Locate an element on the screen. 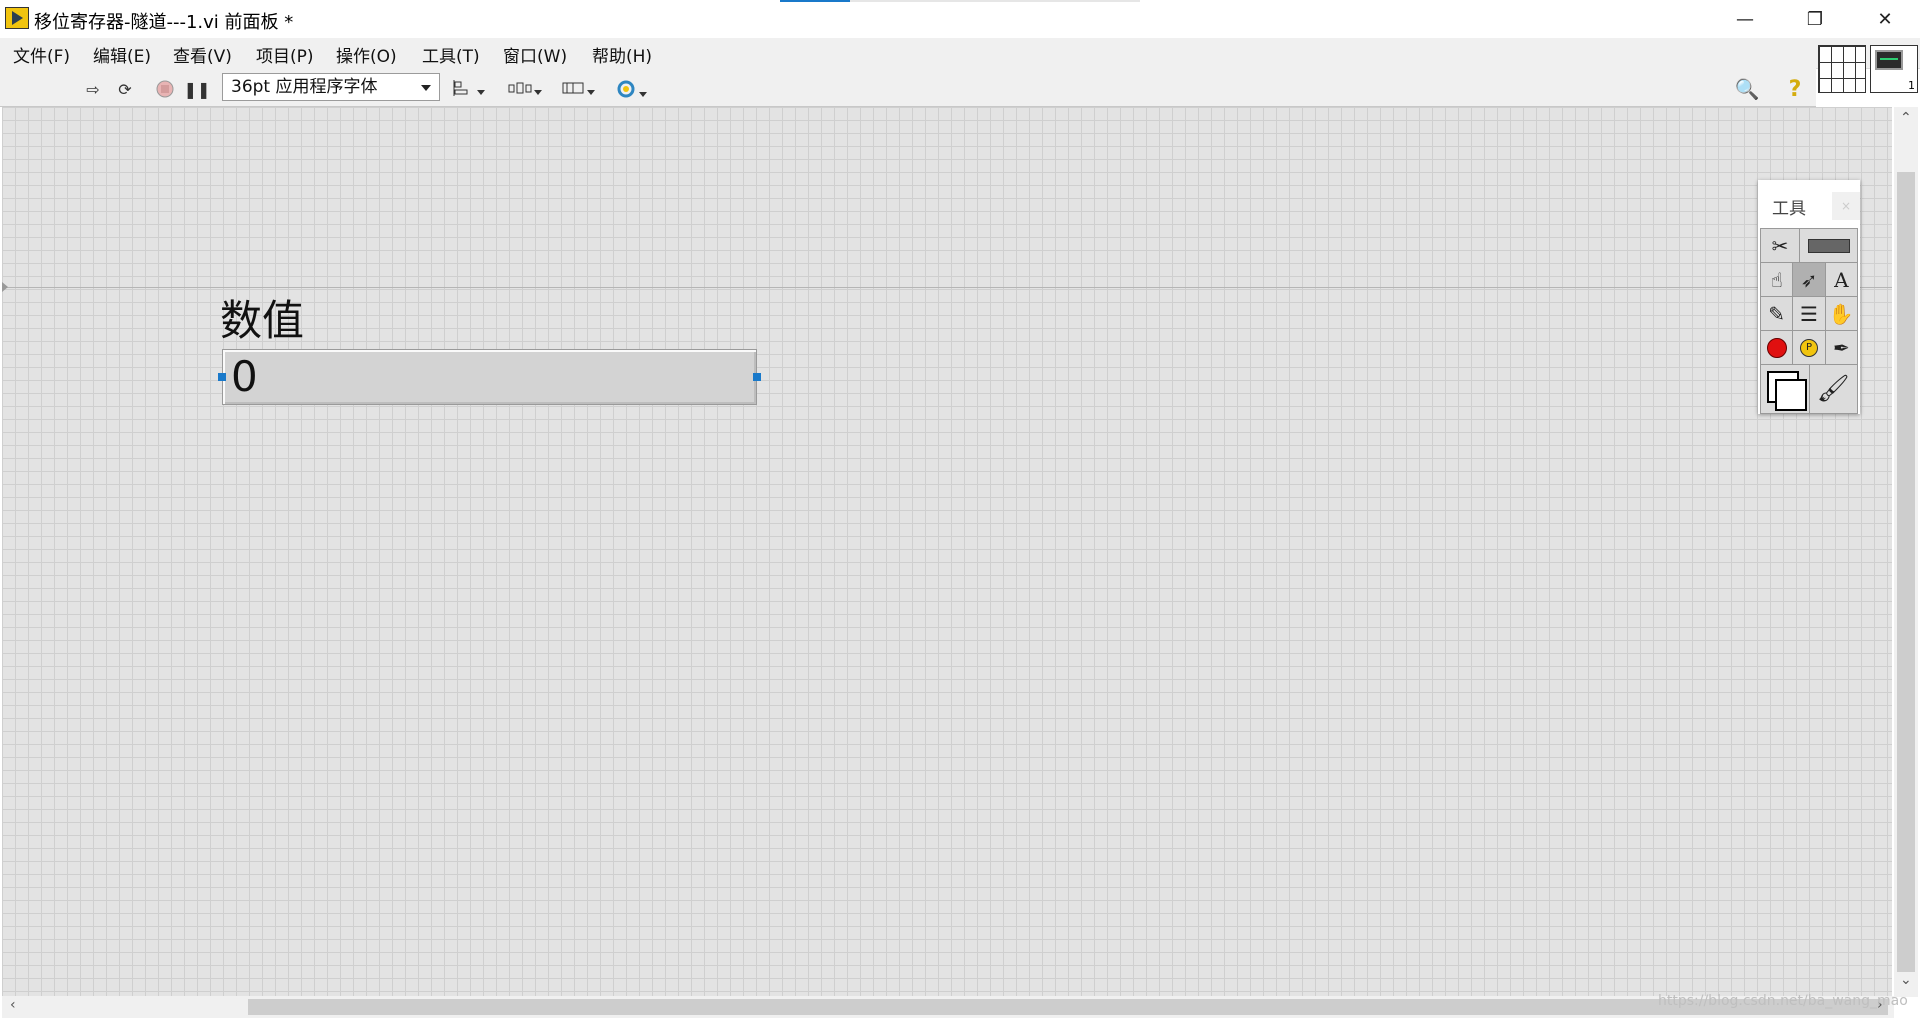  close-icon: × is located at coordinates (1846, 206).